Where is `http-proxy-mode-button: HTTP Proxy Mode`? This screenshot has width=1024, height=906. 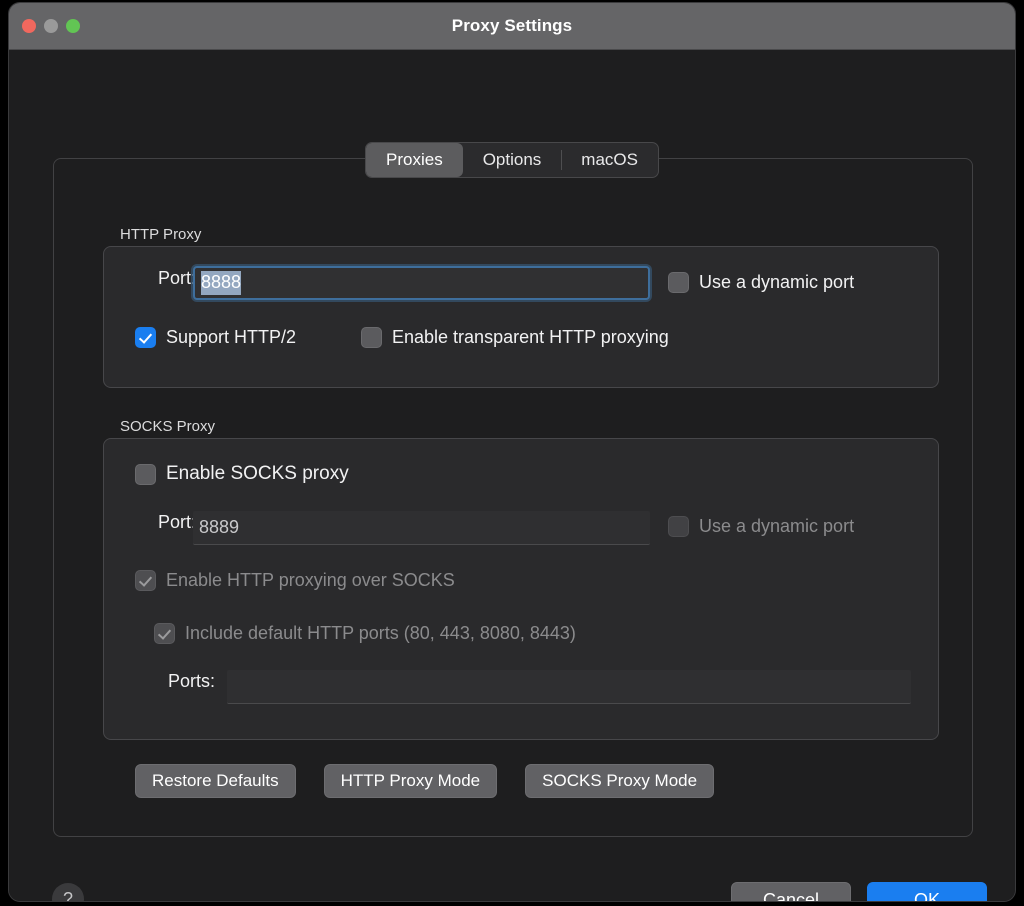 http-proxy-mode-button: HTTP Proxy Mode is located at coordinates (410, 781).